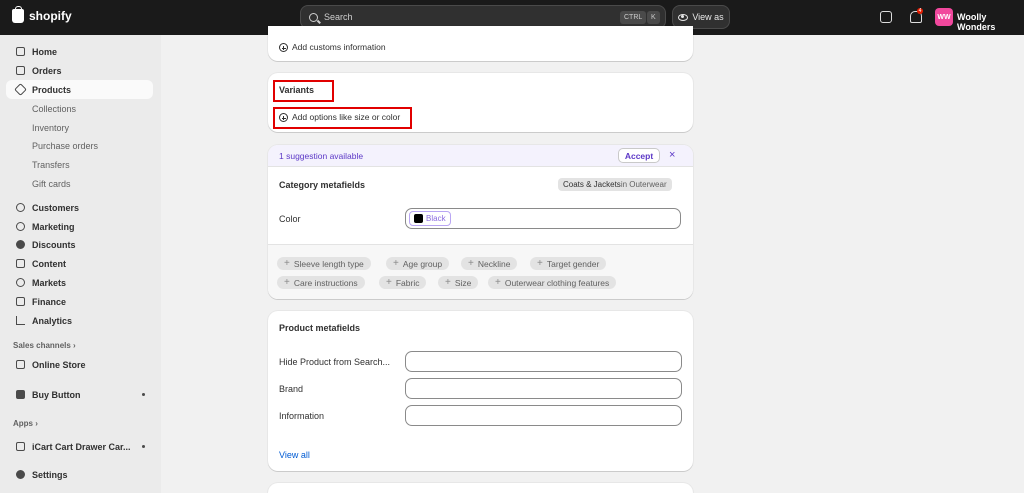 The width and height of the screenshot is (1024, 493). I want to click on brand-label: Brand, so click(291, 389).